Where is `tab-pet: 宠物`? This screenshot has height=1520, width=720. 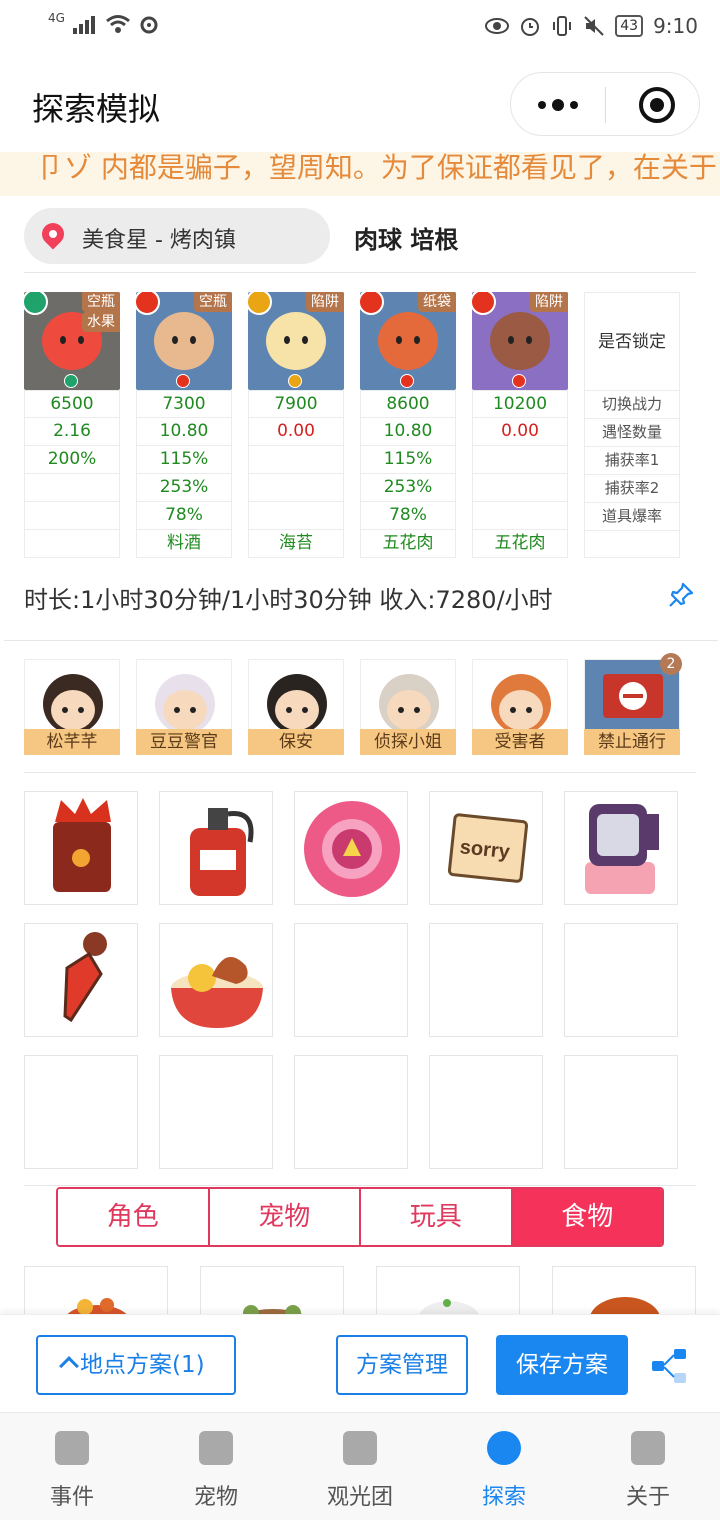 tab-pet: 宠物 is located at coordinates (283, 1217).